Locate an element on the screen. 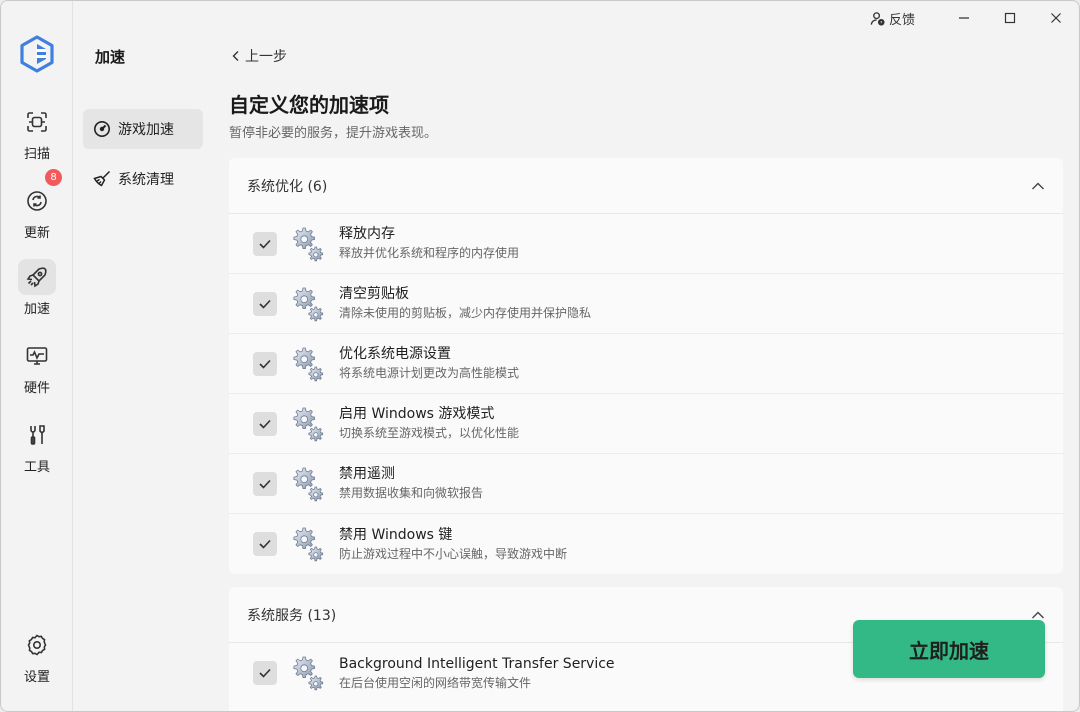 This screenshot has height=712, width=1080. icon-rail: 扫描 8 更新 加速 硬件 工具 设置 is located at coordinates (37, 356).